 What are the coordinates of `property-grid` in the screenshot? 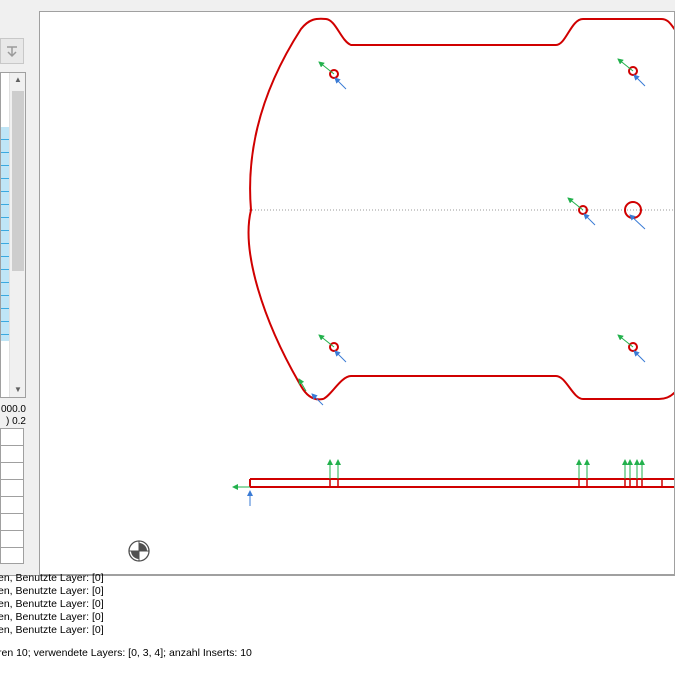 It's located at (12, 496).